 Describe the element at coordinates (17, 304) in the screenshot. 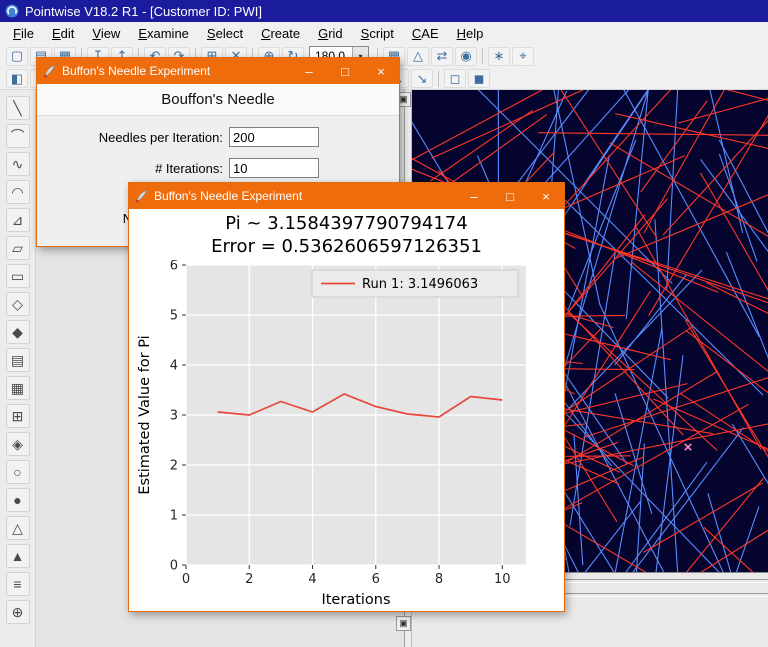

I see `diamond-tool-icon: ◇` at that location.